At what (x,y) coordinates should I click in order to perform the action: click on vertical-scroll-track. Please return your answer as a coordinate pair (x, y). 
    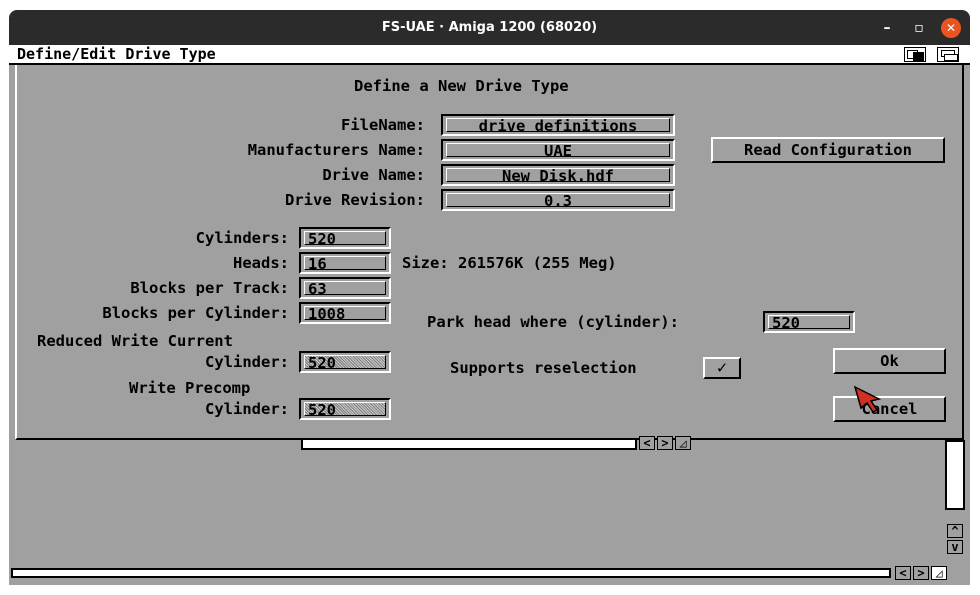
    Looking at the image, I should click on (955, 475).